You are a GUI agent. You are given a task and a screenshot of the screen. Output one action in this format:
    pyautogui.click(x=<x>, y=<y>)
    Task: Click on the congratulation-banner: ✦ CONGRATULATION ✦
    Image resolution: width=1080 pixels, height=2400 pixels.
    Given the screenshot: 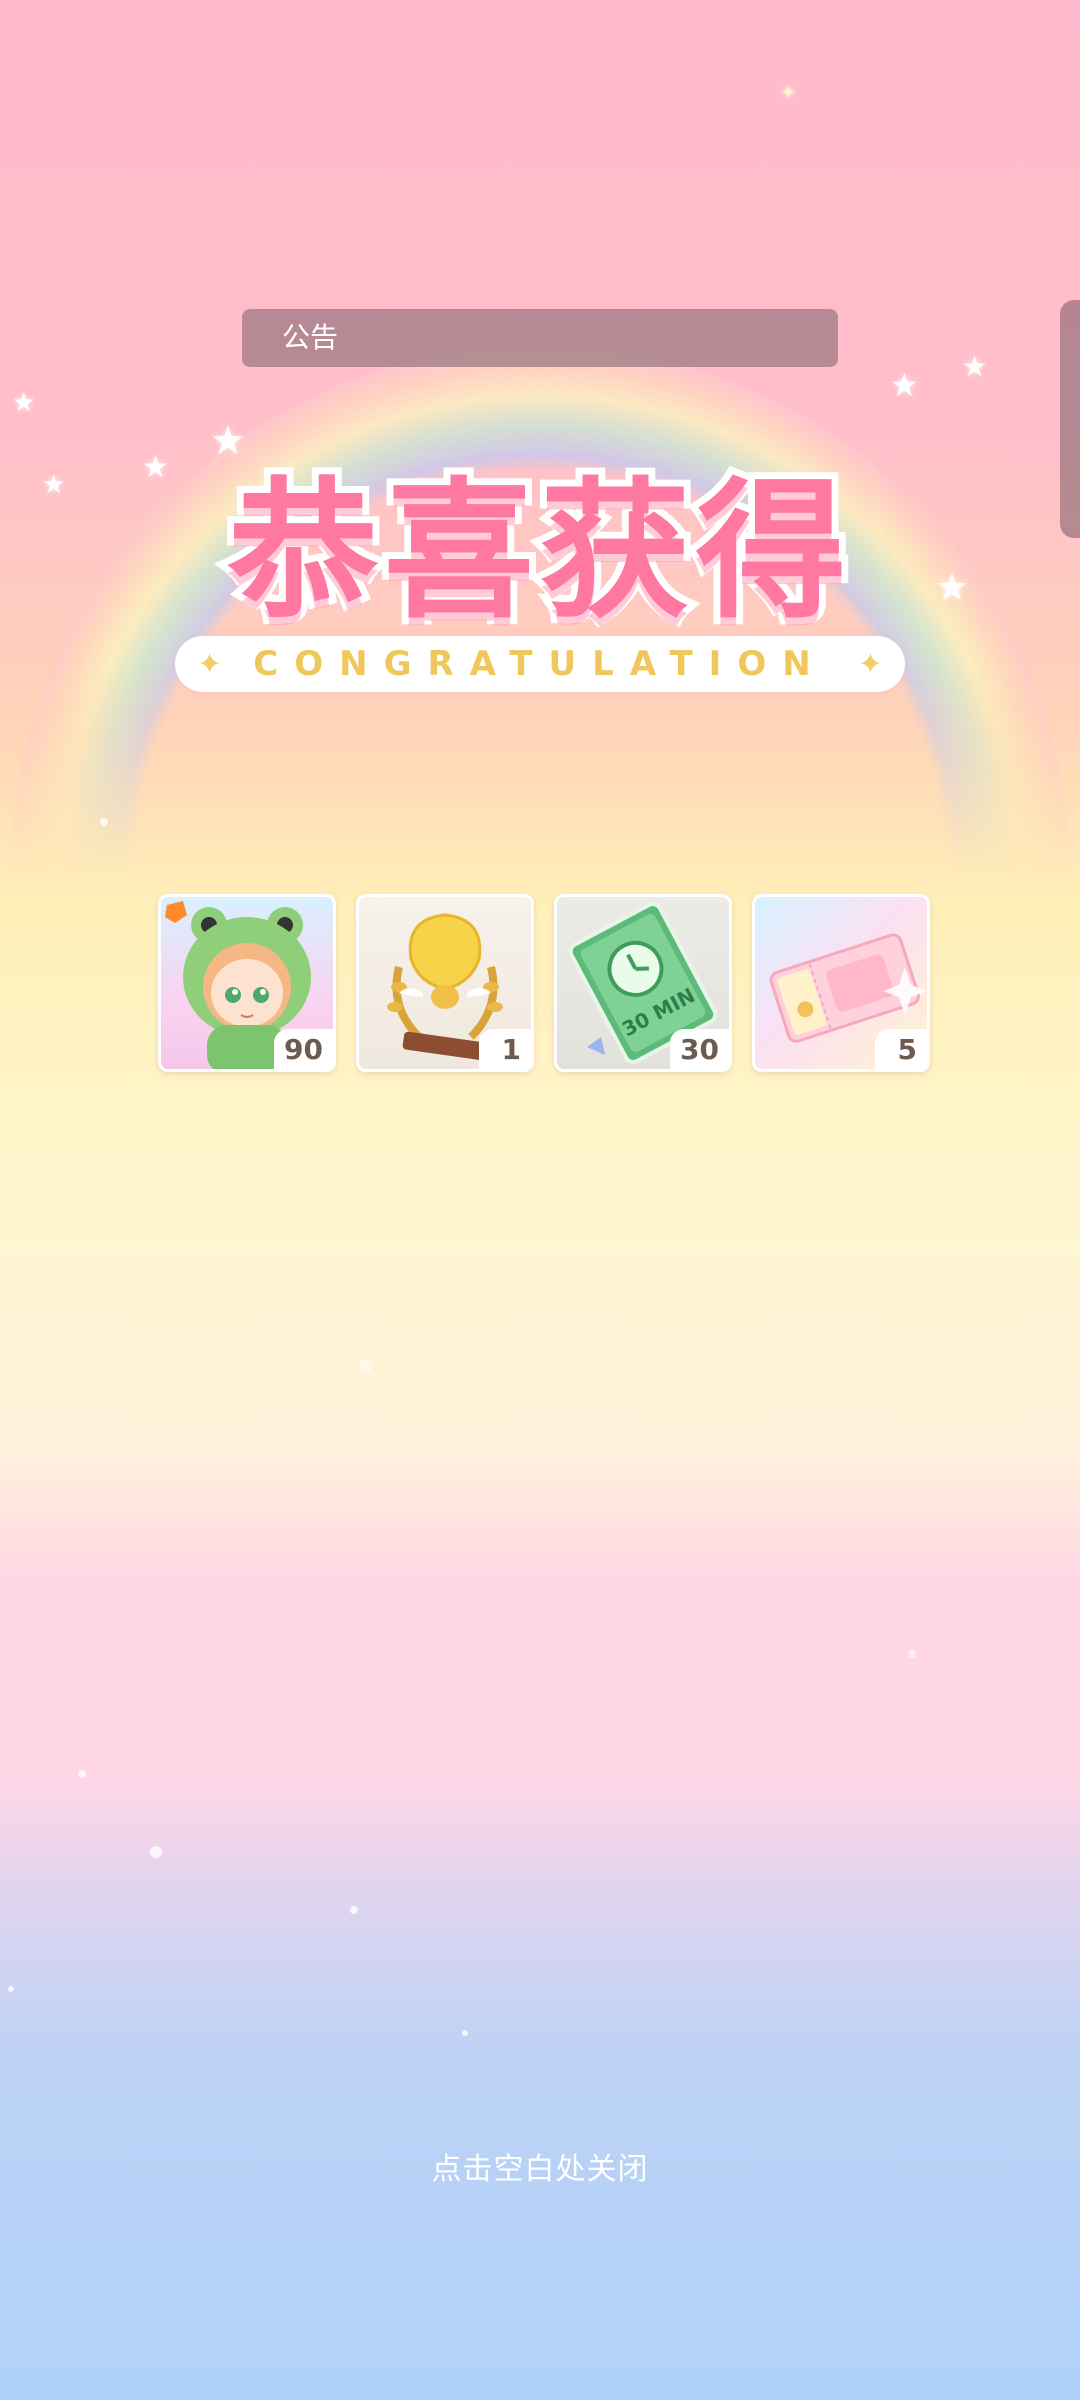 What is the action you would take?
    pyautogui.click(x=540, y=664)
    